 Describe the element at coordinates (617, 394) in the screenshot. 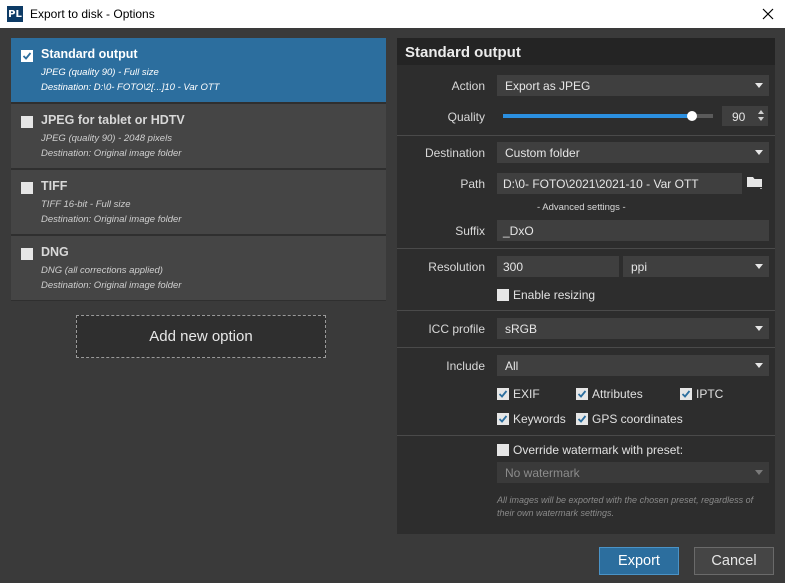

I see `attributes-label: Attributes` at that location.